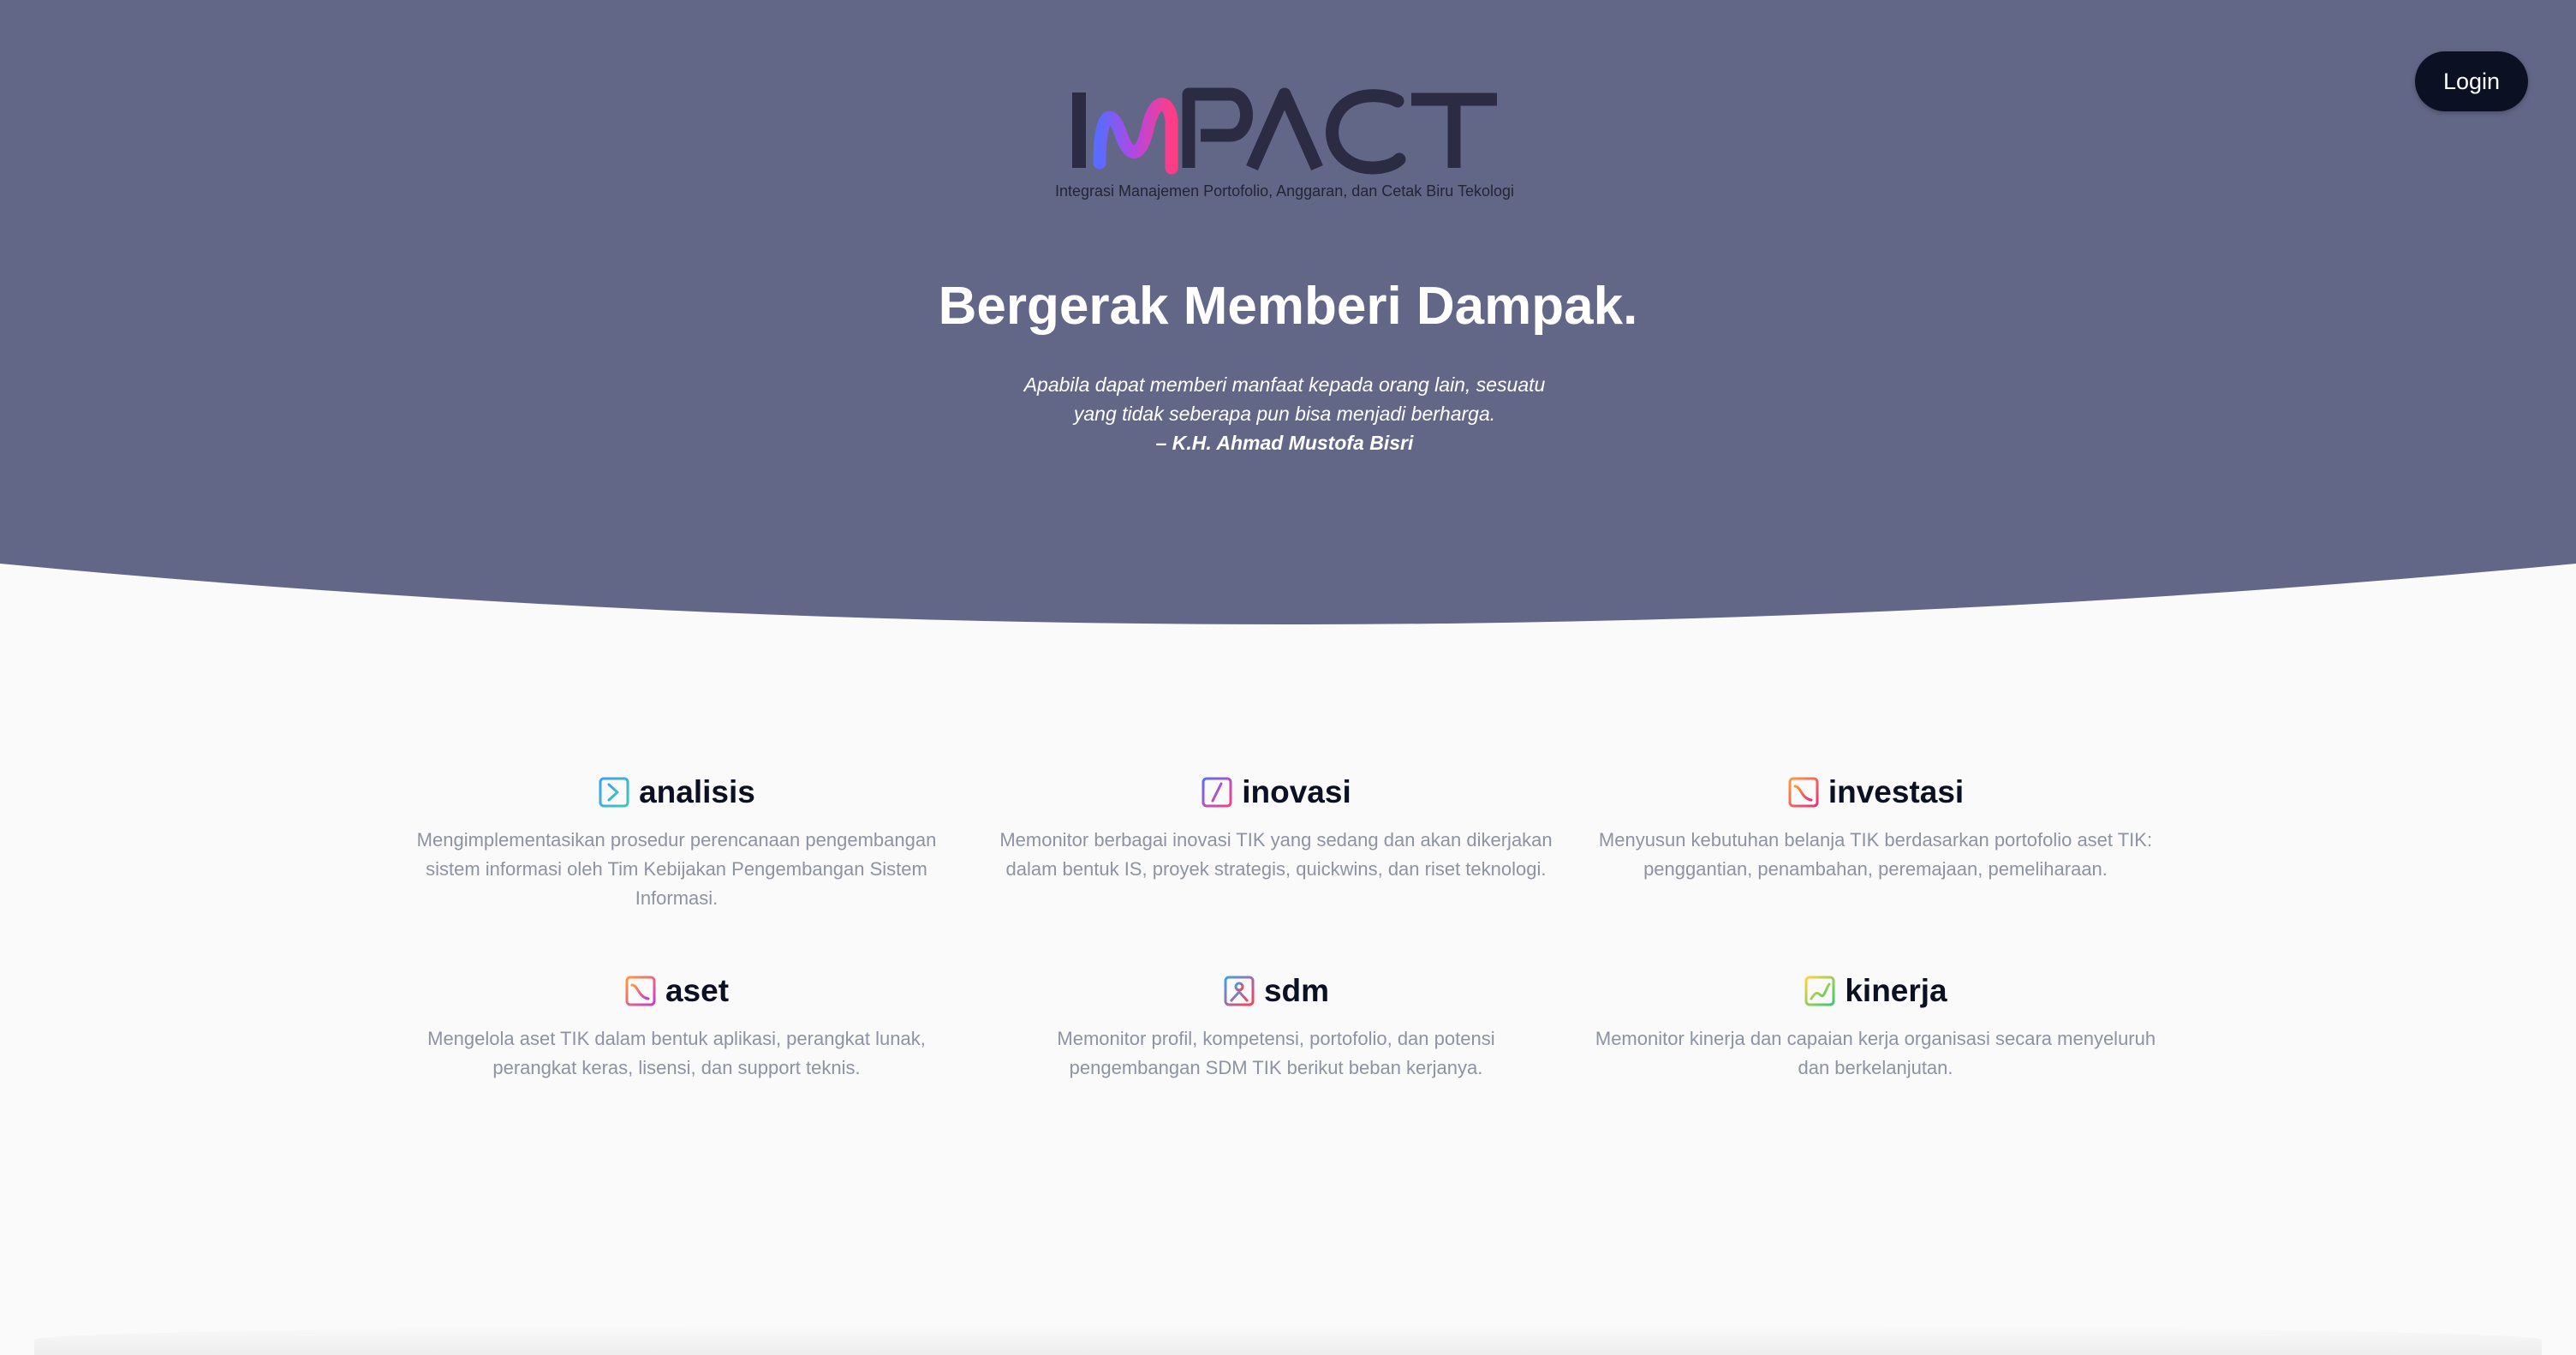 This screenshot has width=2576, height=1355. What do you see at coordinates (1288, 1339) in the screenshot?
I see `footer-shadow` at bounding box center [1288, 1339].